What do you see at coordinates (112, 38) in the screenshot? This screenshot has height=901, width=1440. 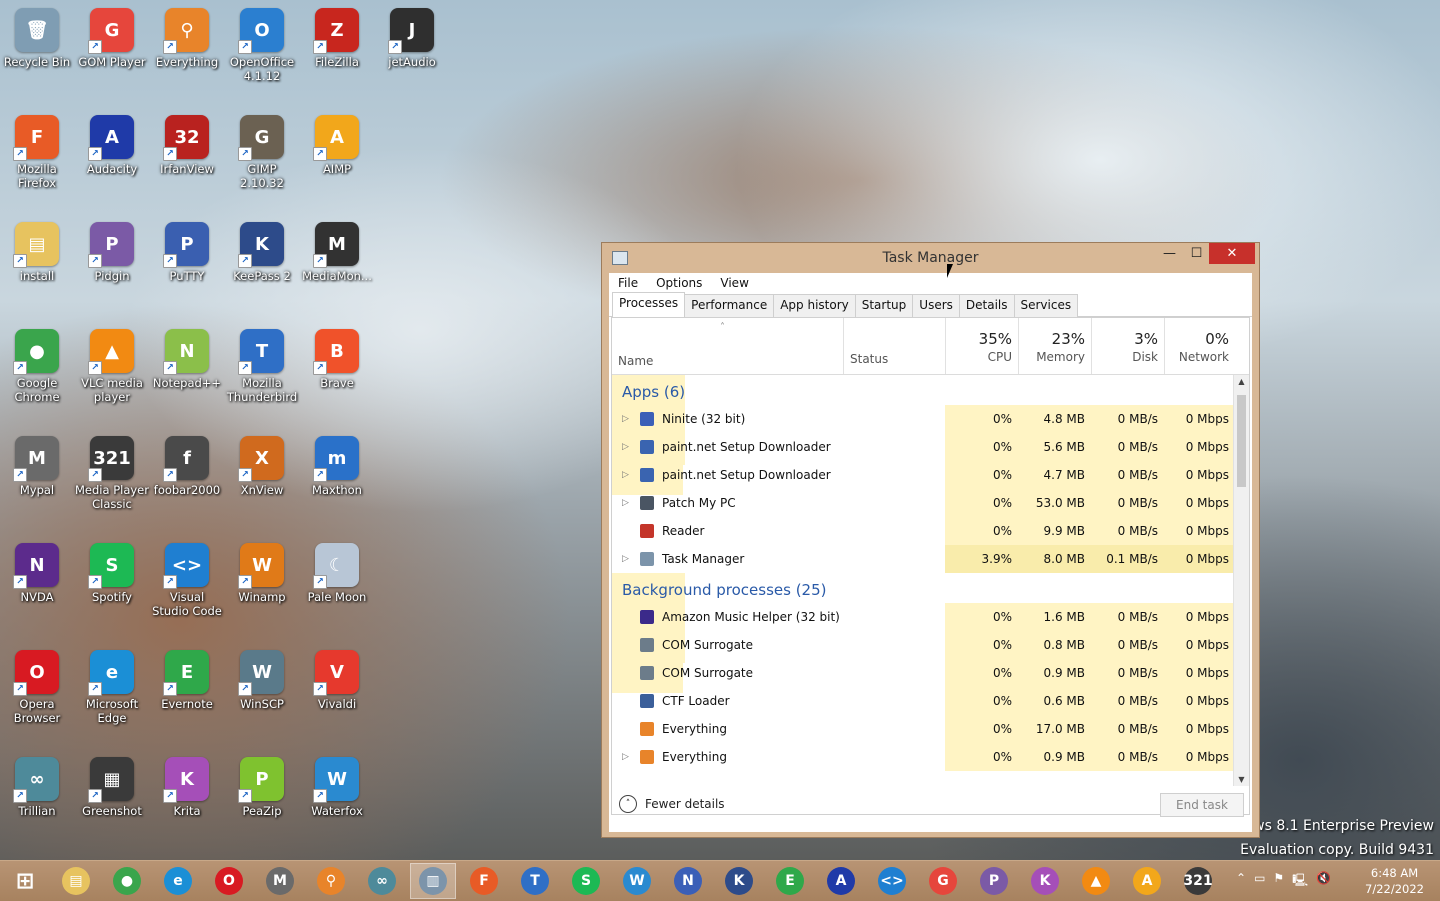 I see `desktop-icon-gom-player: G ↗ GOM Player` at bounding box center [112, 38].